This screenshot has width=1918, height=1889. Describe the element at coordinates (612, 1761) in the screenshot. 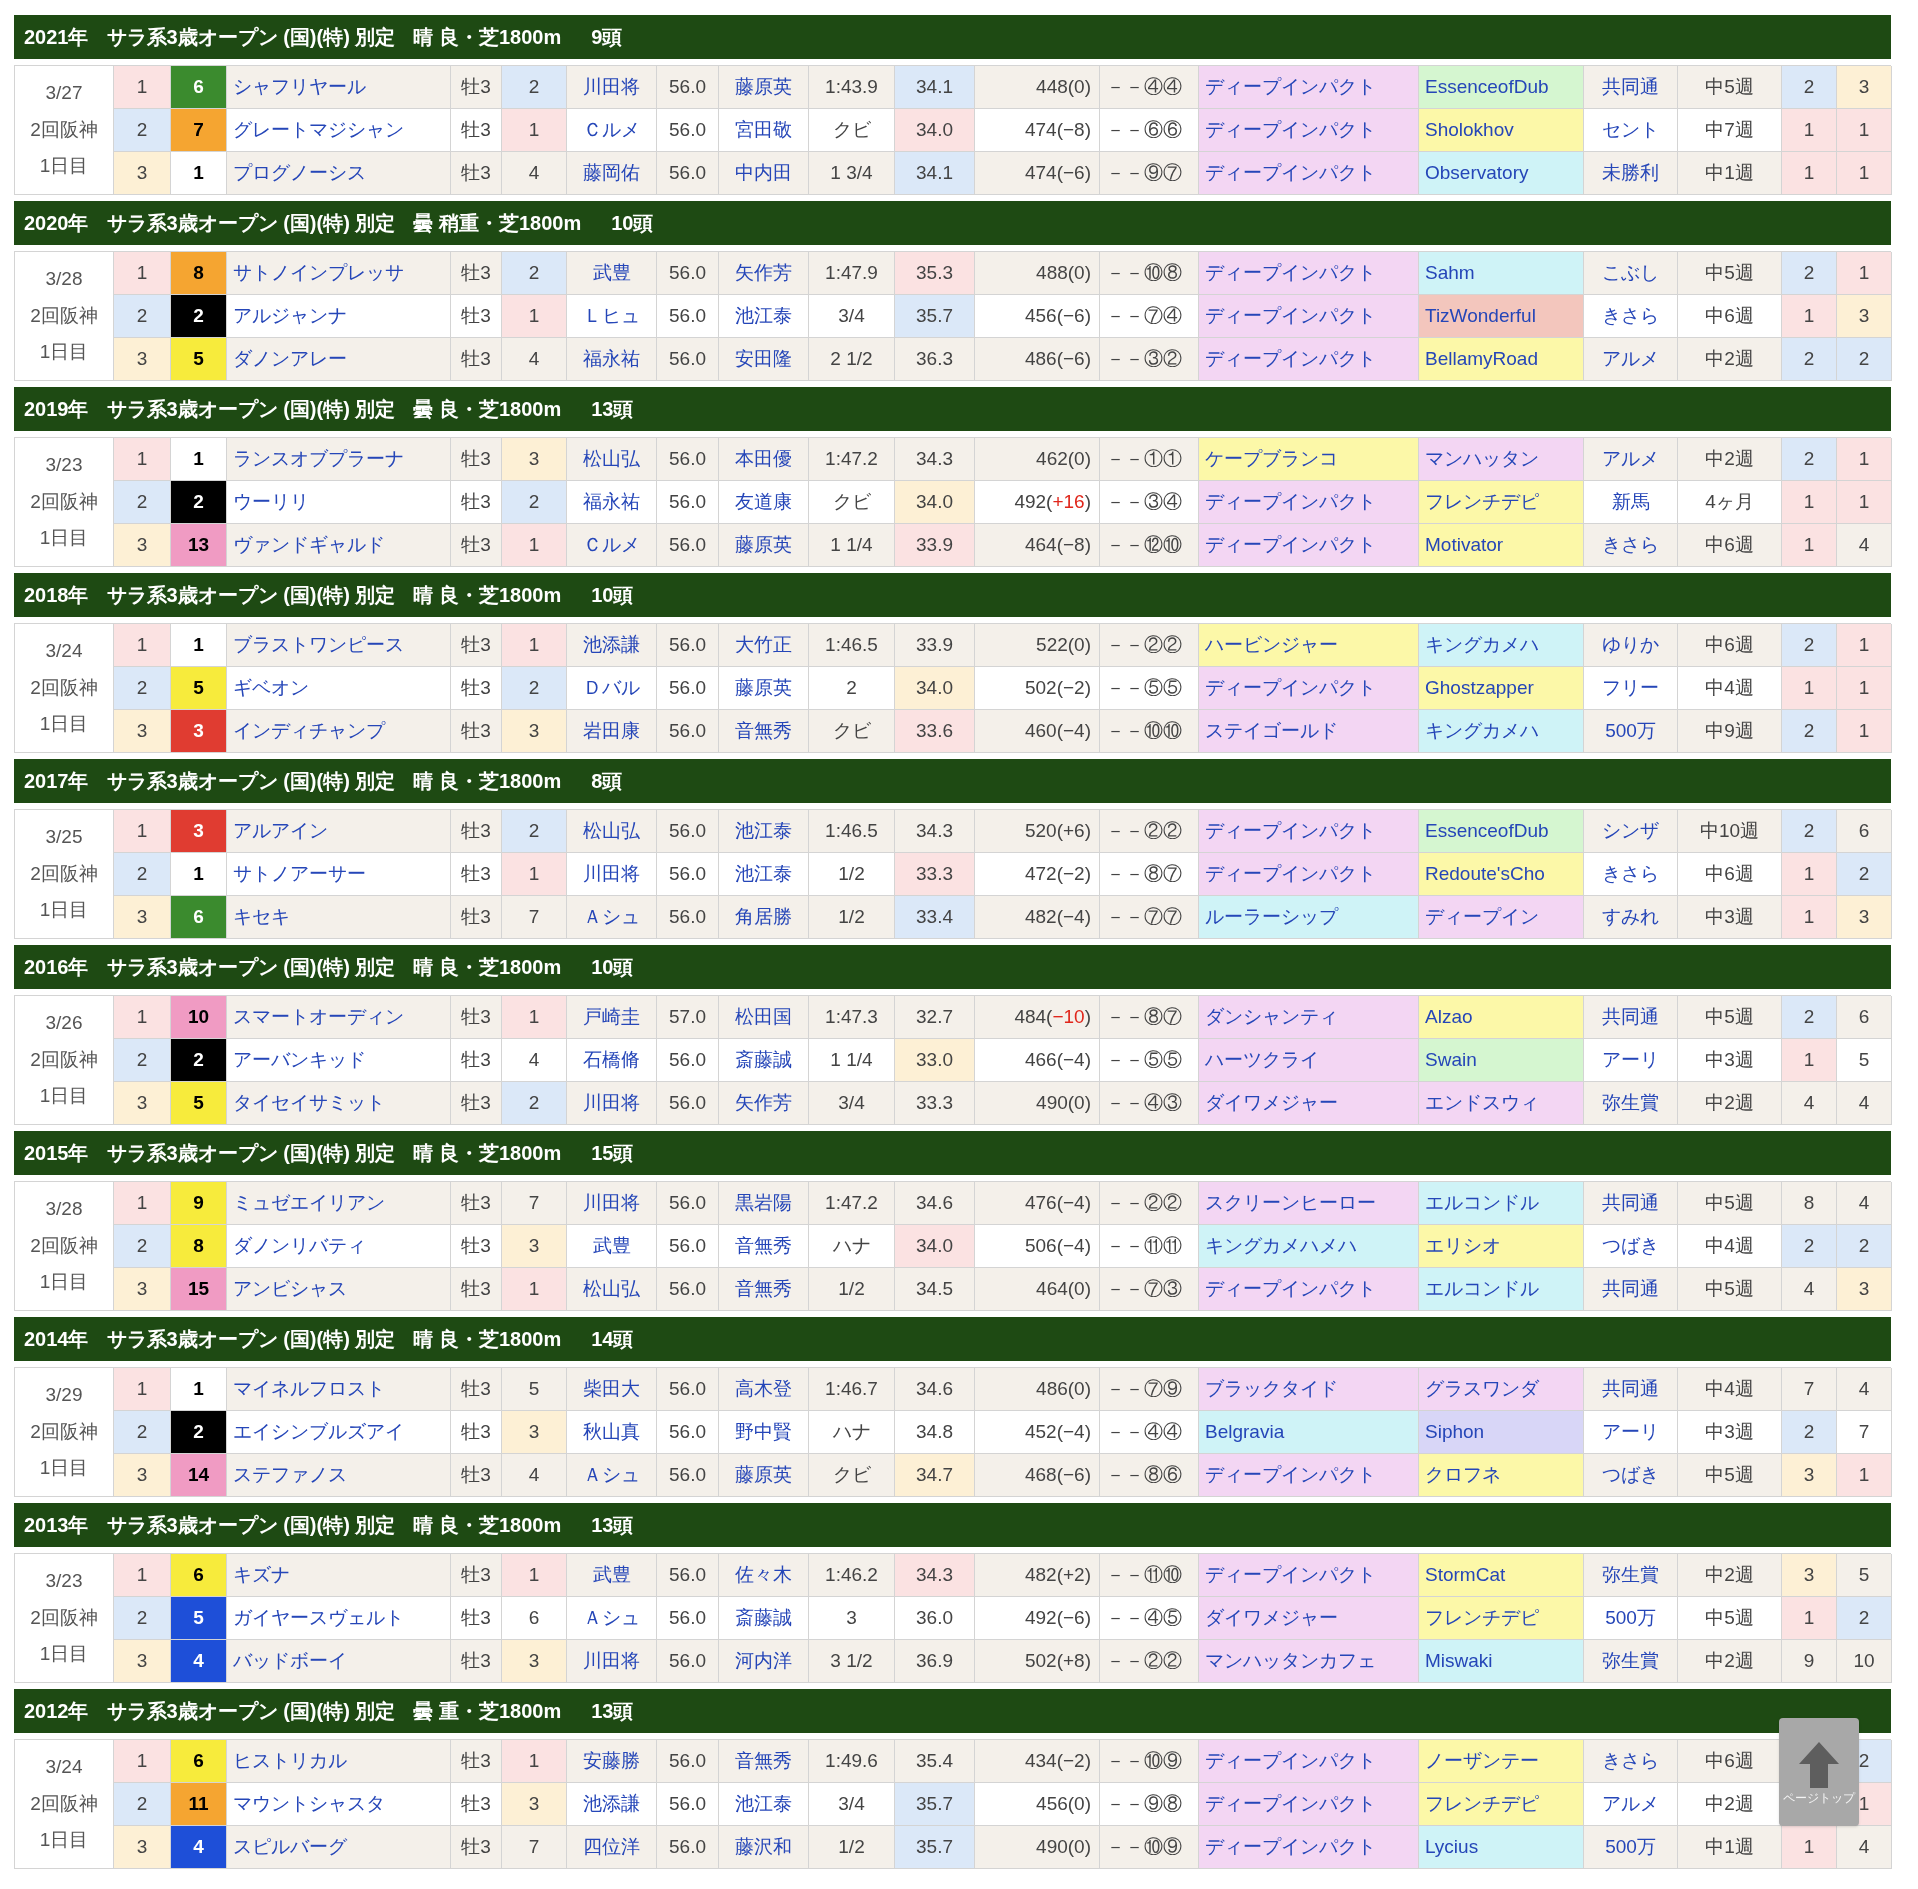

I see `jockey-link: 安藤勝` at that location.